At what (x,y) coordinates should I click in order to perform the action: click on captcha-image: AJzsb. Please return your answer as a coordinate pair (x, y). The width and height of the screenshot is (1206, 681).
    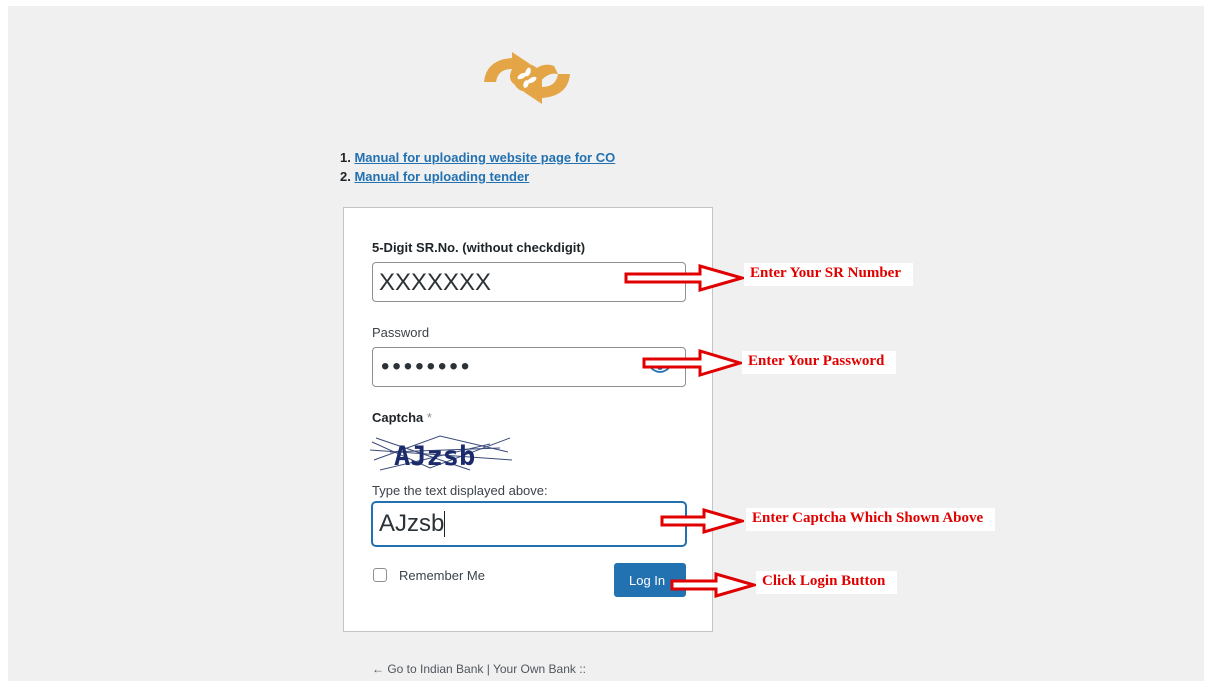
    Looking at the image, I should click on (441, 452).